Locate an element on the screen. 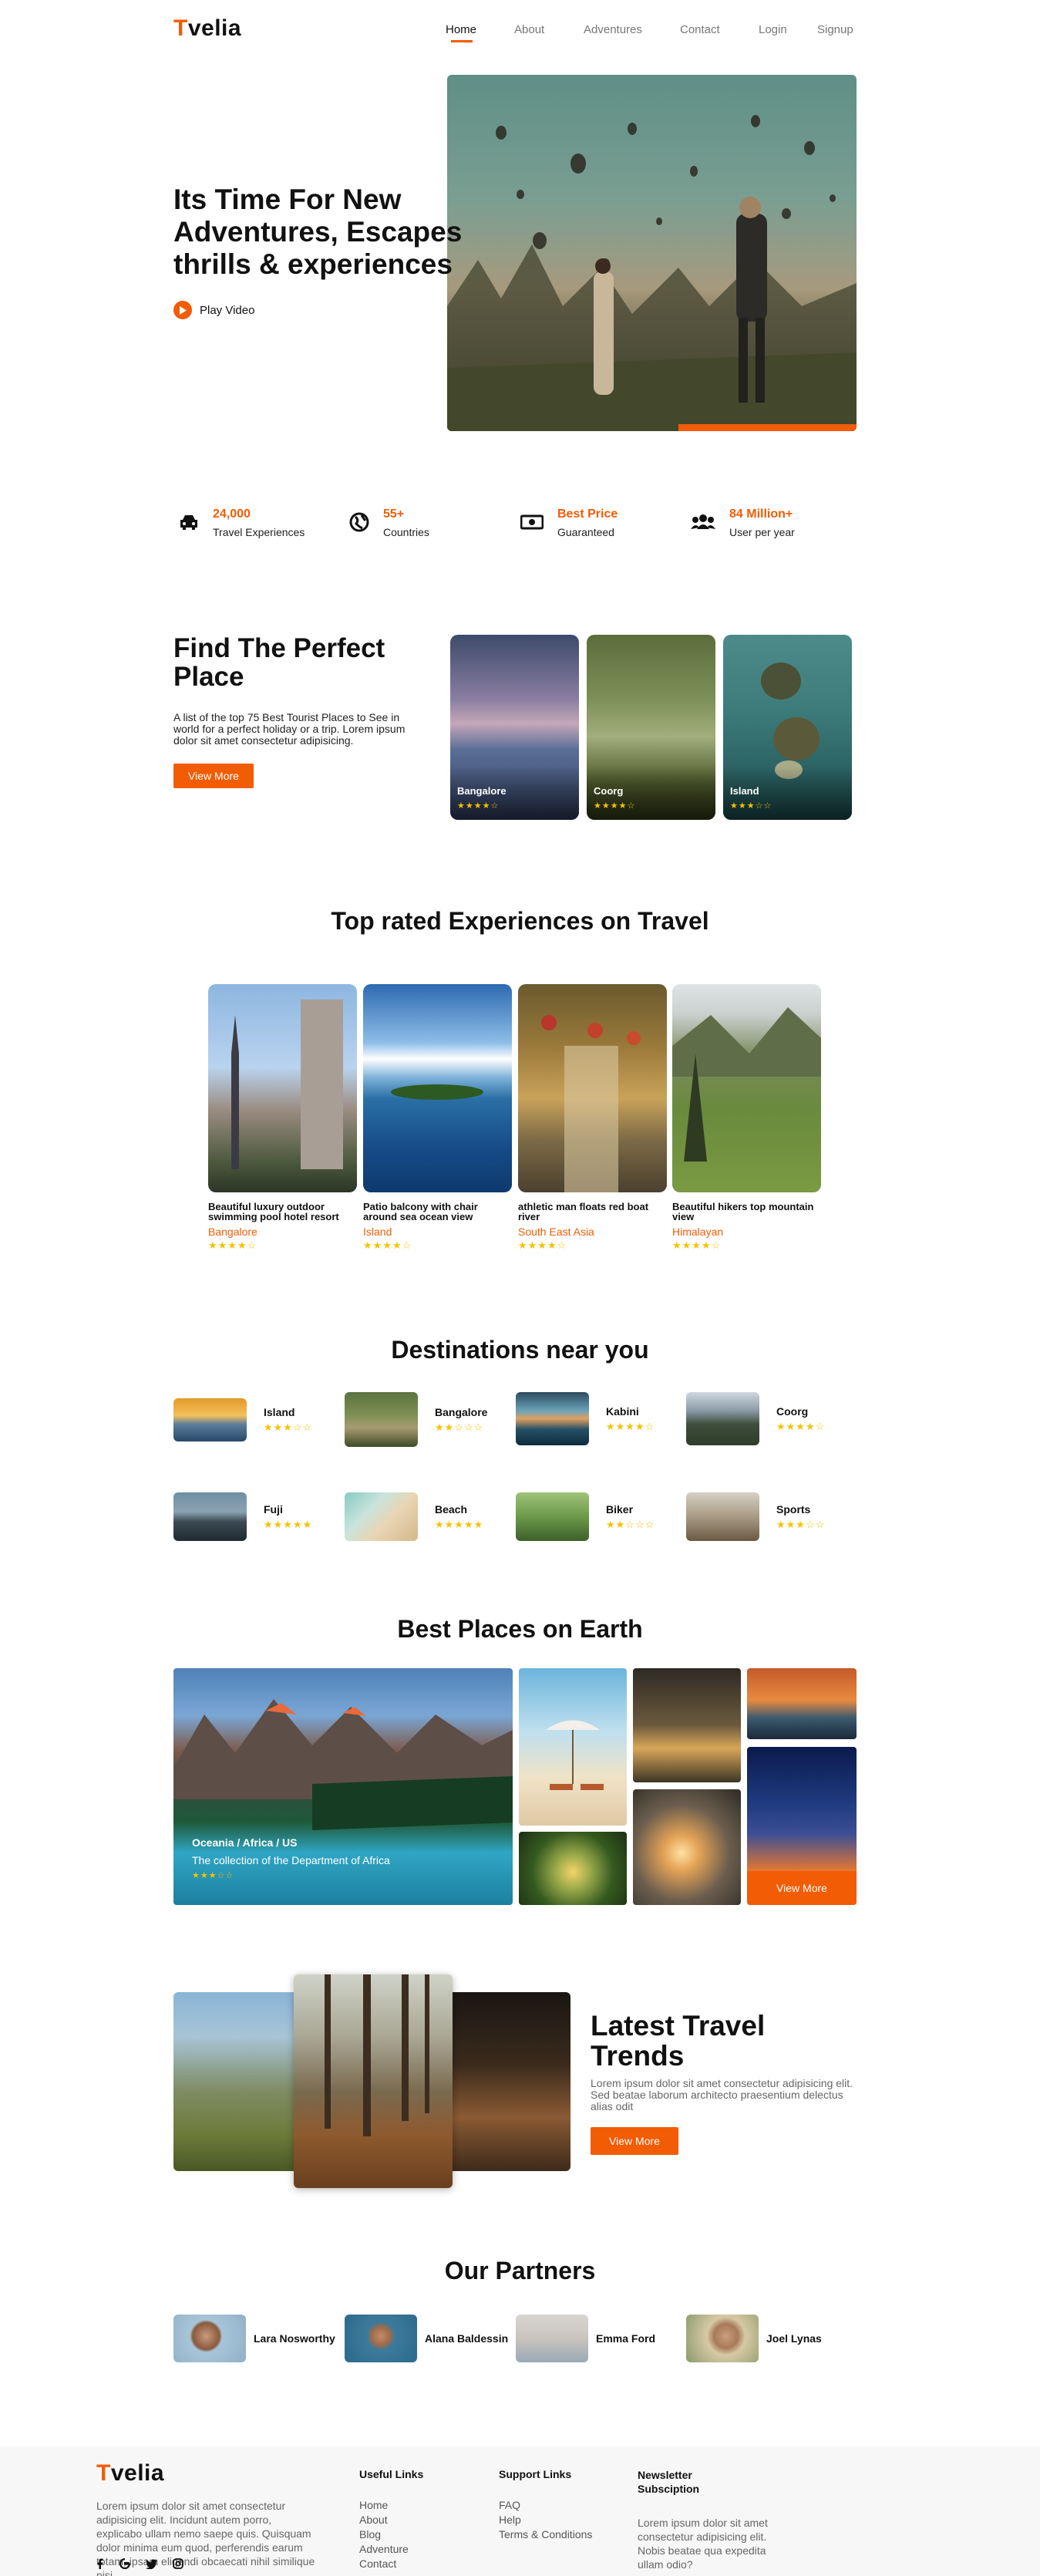 Image resolution: width=1040 pixels, height=2576 pixels. experience-place: South East Asia is located at coordinates (556, 1232).